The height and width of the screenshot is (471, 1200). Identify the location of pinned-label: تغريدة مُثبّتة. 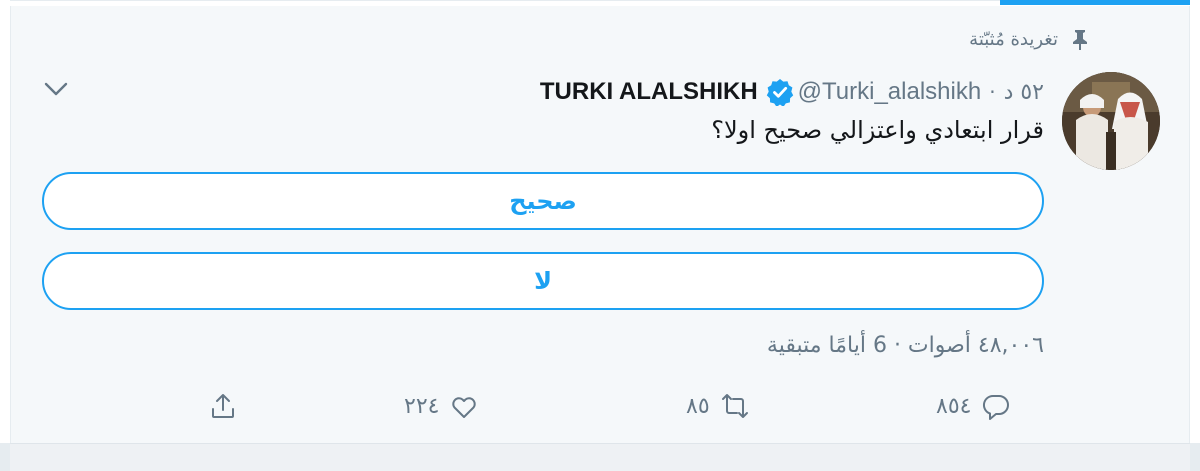
(1013, 39).